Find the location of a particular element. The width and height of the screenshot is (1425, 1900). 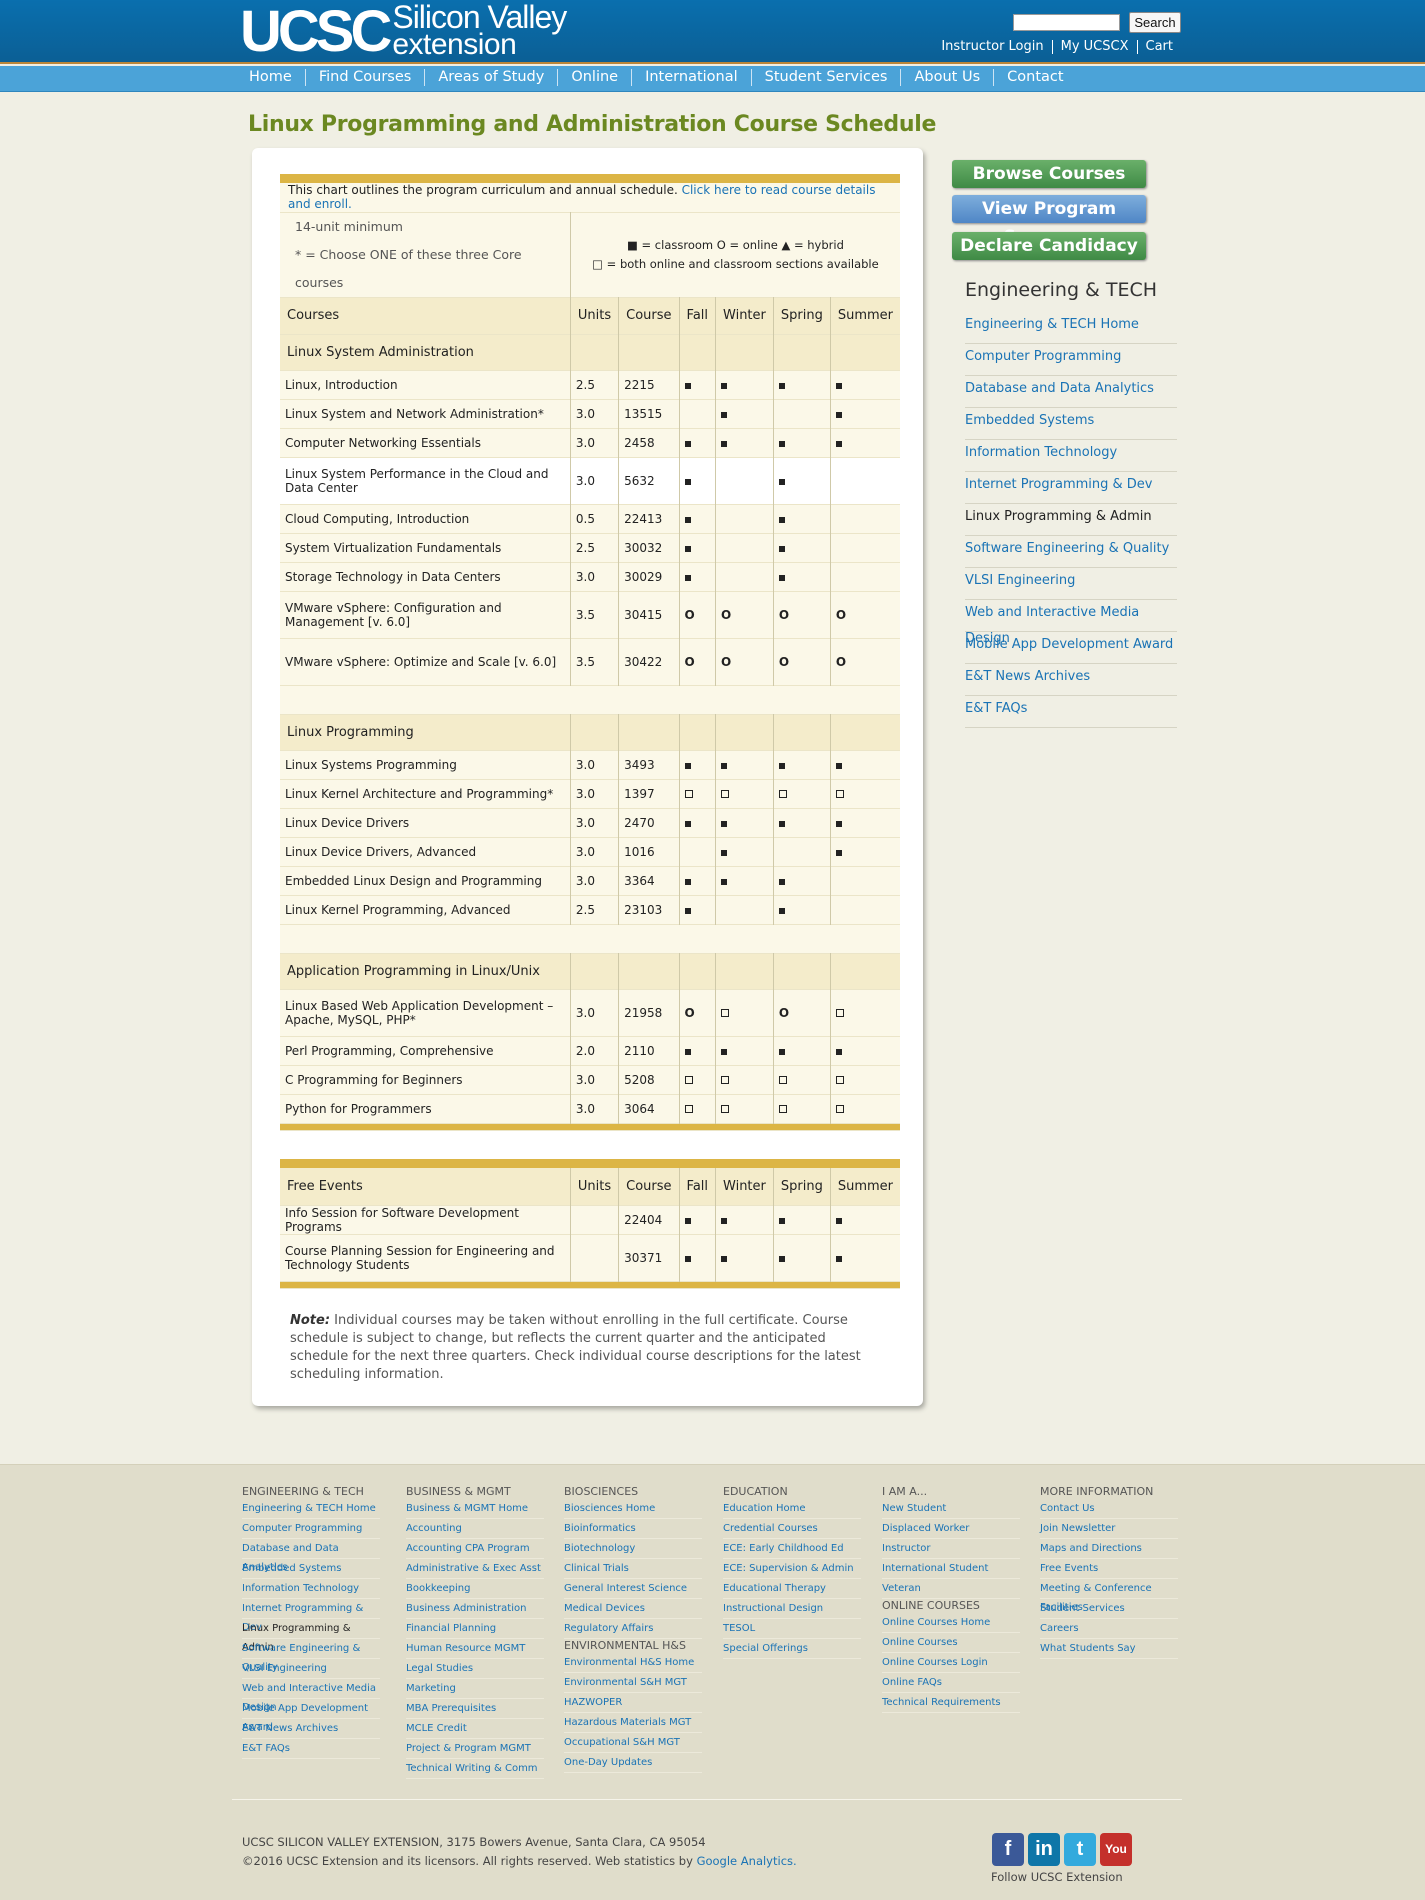

footer-link: Medical Devices is located at coordinates (633, 1609).